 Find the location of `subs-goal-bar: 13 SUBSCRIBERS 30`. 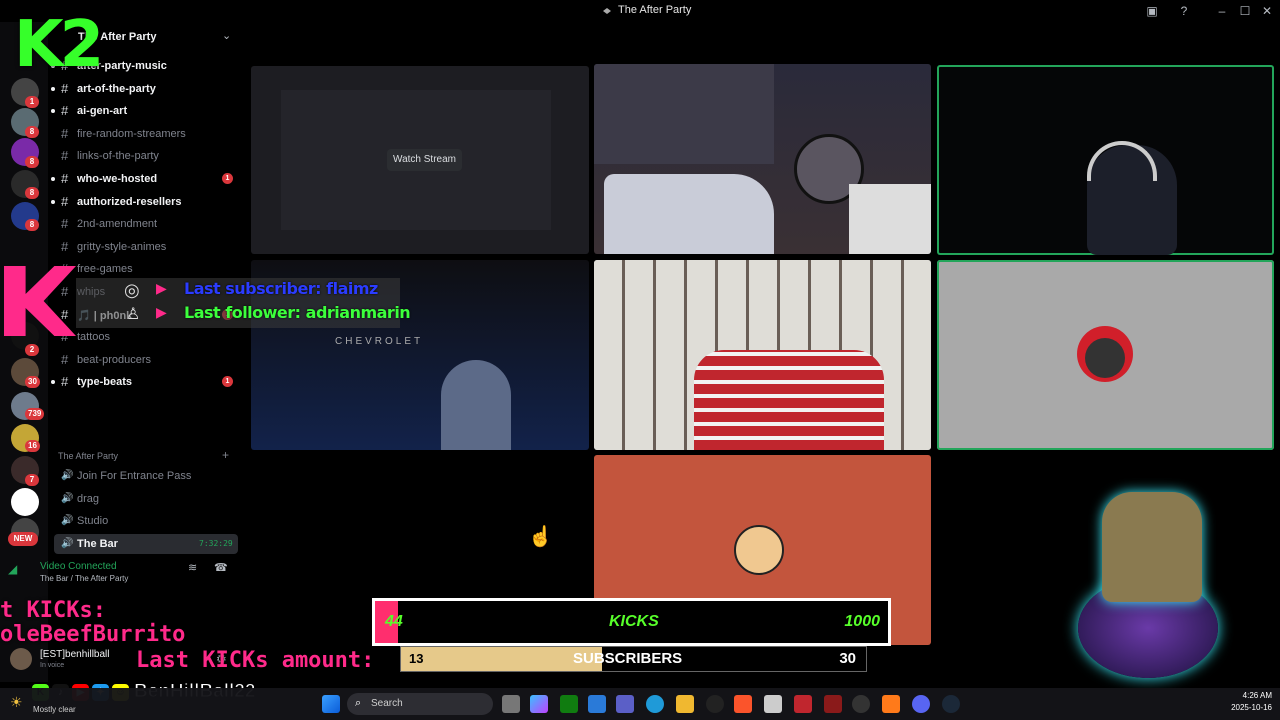

subs-goal-bar: 13 SUBSCRIBERS 30 is located at coordinates (633, 659).